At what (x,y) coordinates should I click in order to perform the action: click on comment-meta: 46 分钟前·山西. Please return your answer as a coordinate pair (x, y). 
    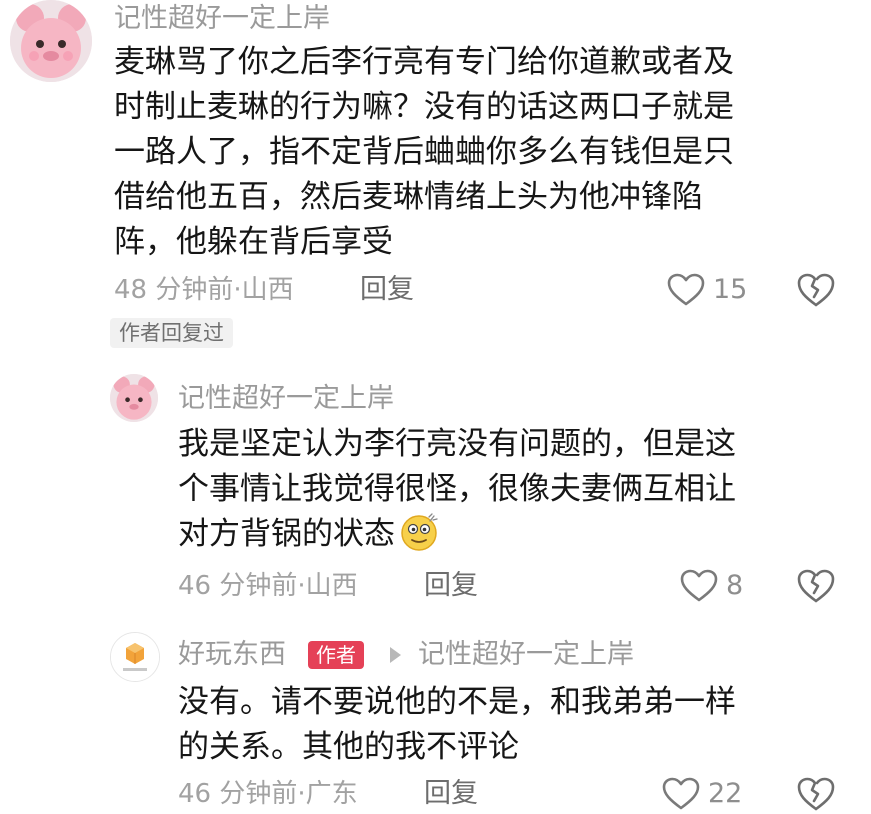
    Looking at the image, I should click on (268, 586).